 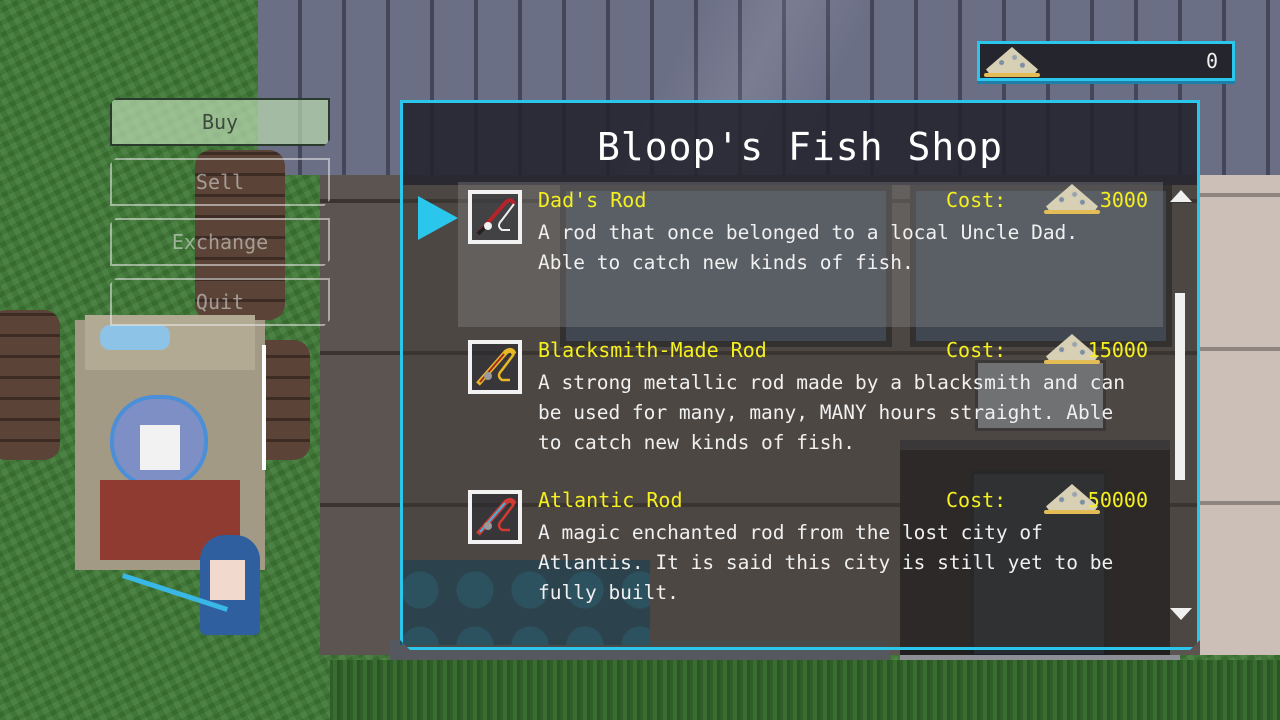 I want to click on shop-title: Bloop's Fish Shop, so click(x=800, y=147).